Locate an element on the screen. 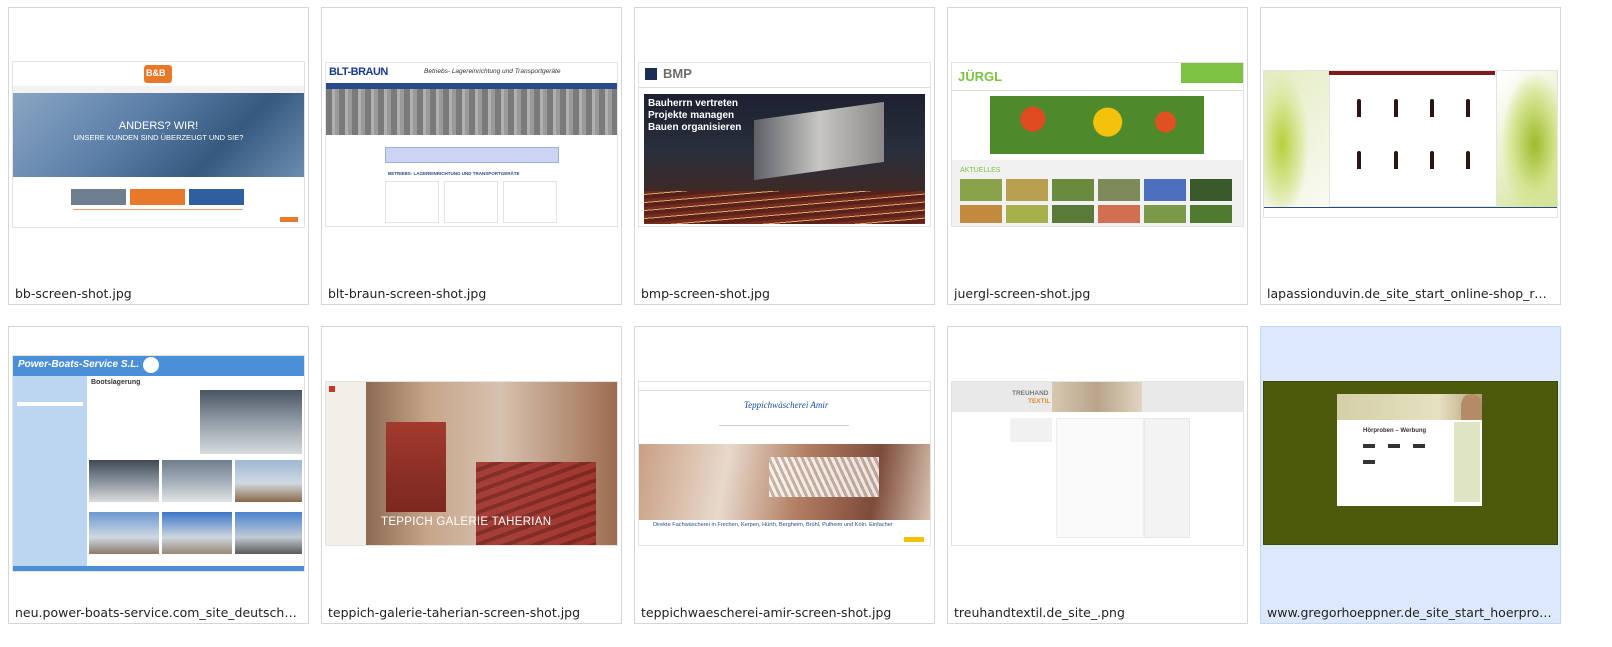 This screenshot has width=1612, height=647. juergl-hero-image is located at coordinates (1097, 124).